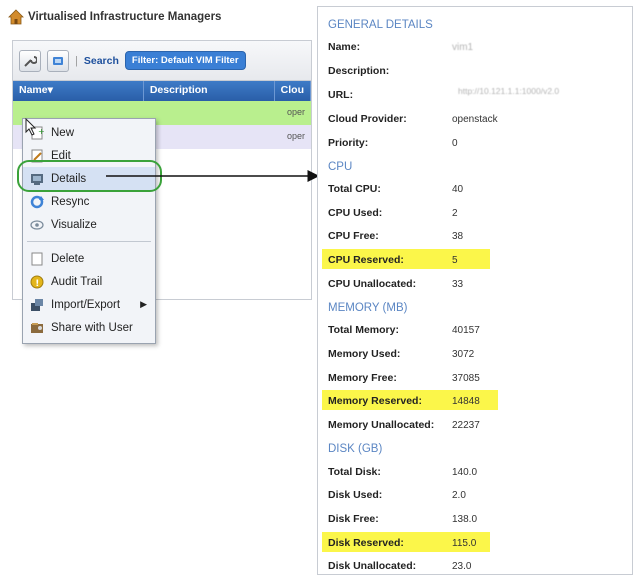  I want to click on field-label-disk-unallocated: Disk Unallocated:, so click(372, 566).